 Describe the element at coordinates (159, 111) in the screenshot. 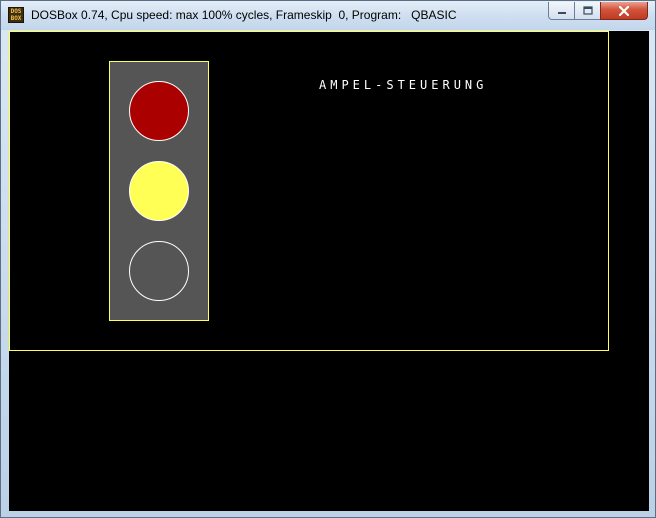

I see `red-lamp` at that location.